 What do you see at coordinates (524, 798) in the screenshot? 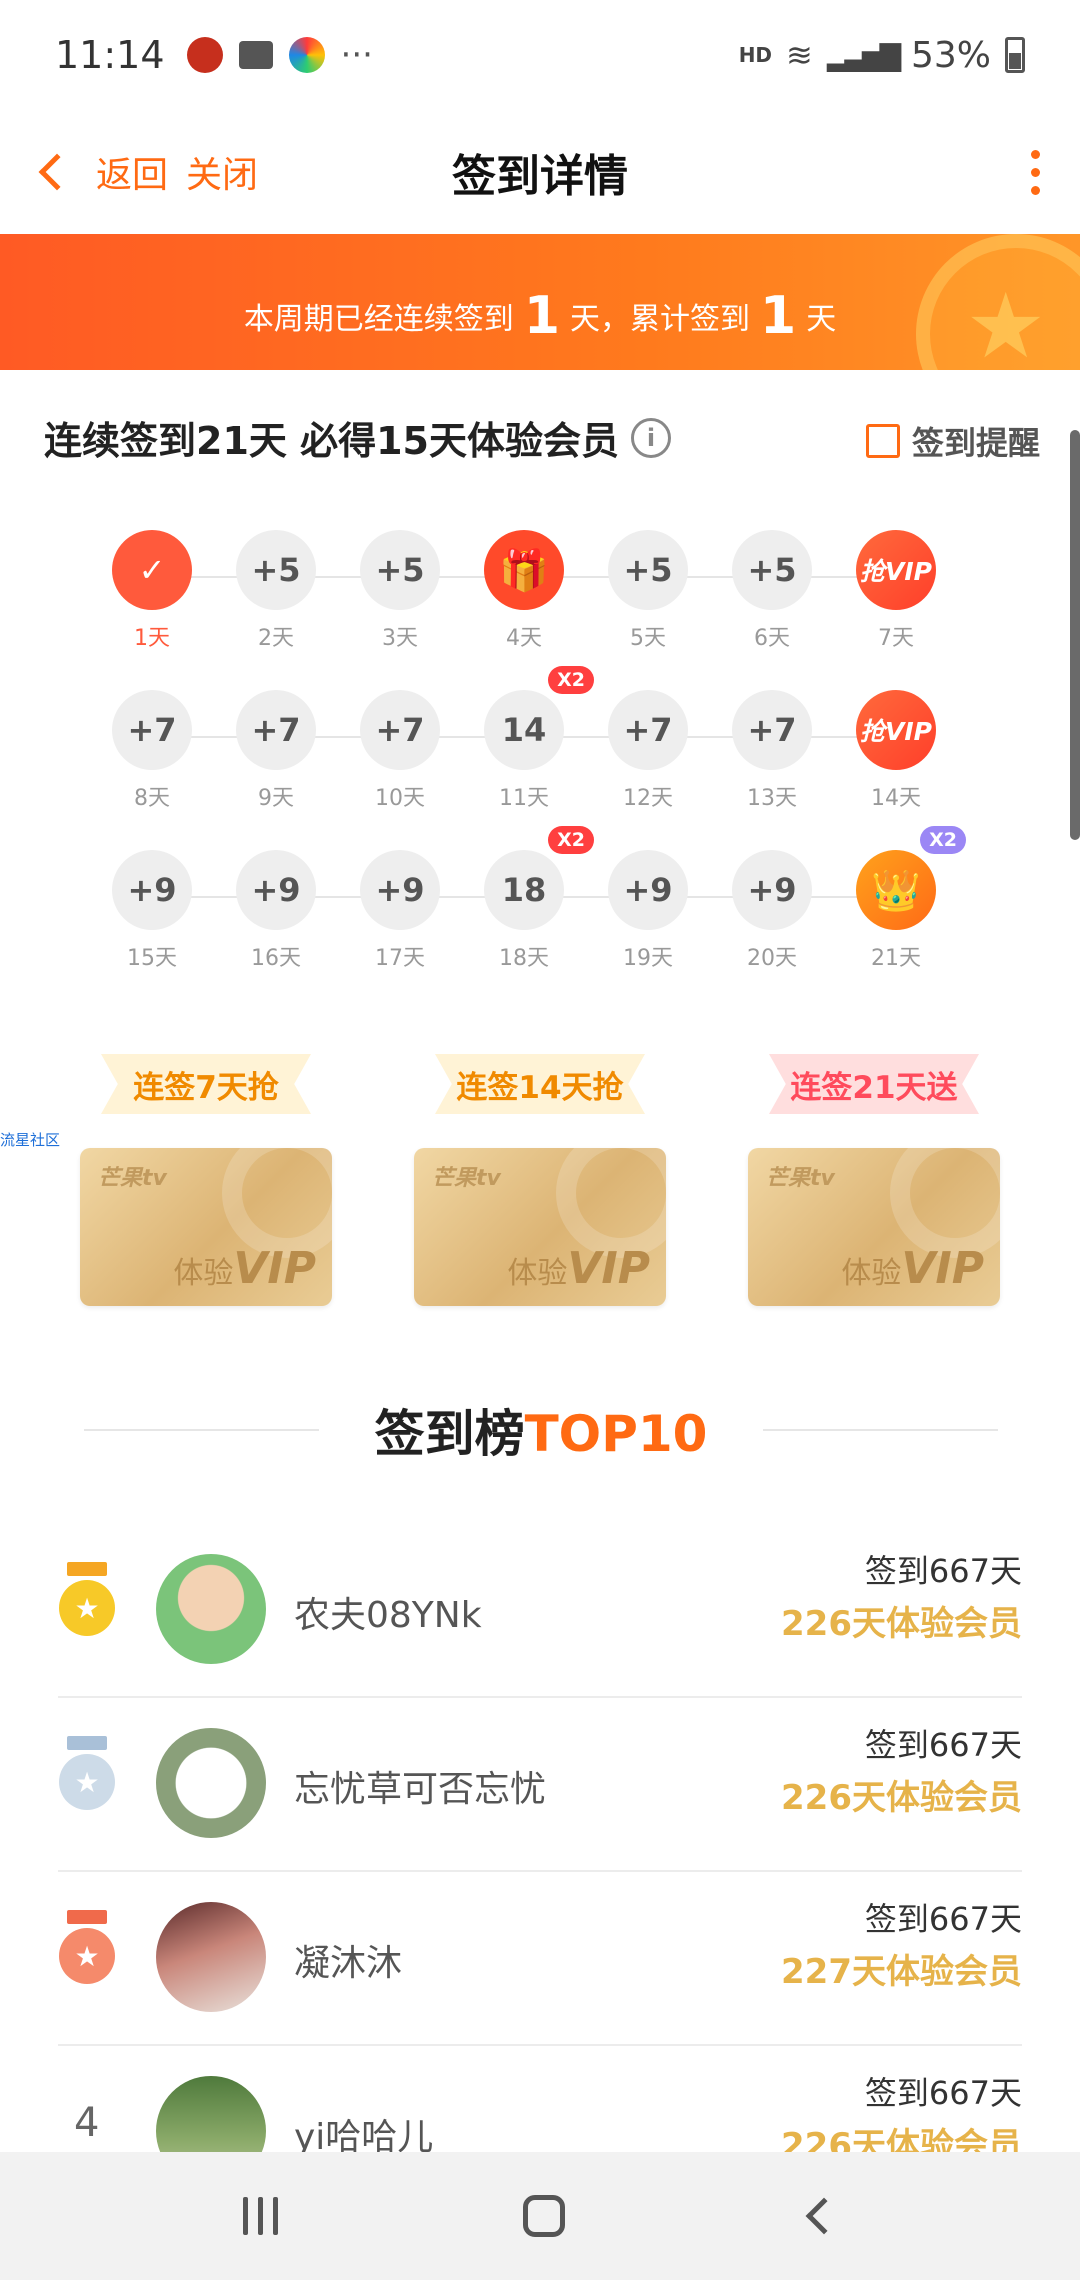
I see `day-label: 11天` at bounding box center [524, 798].